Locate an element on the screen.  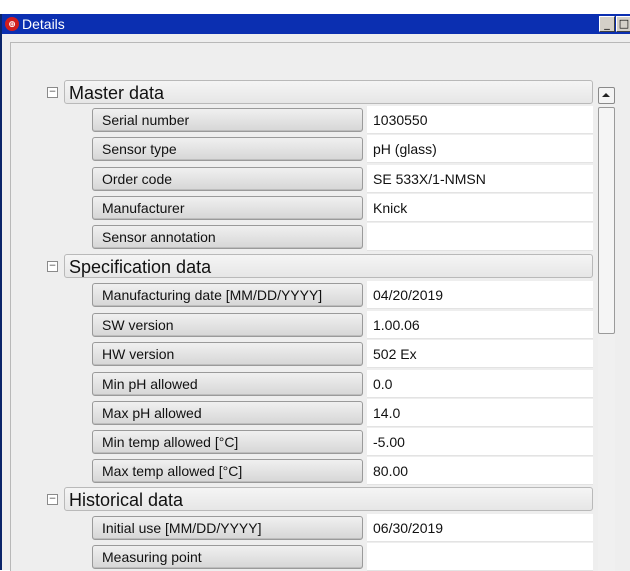
maximize-button: □ is located at coordinates (623, 24).